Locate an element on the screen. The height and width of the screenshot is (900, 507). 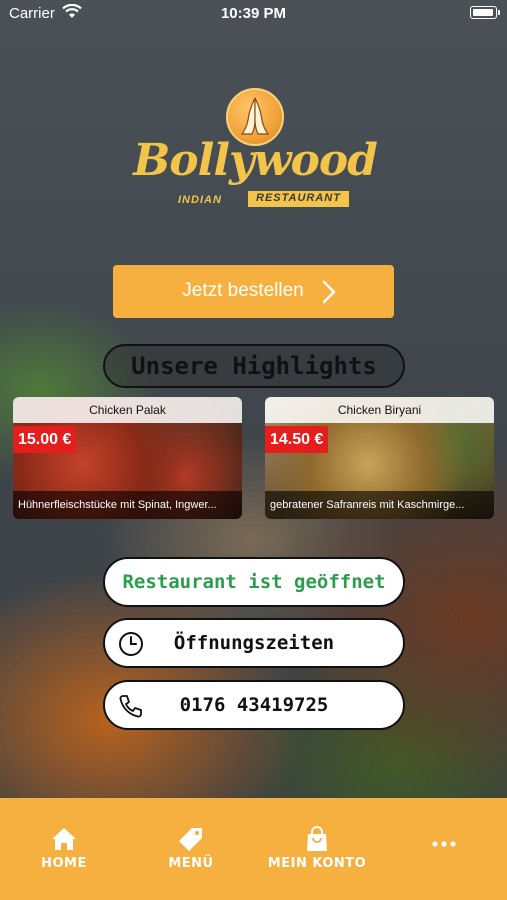
price-badge: 15.00 € is located at coordinates (45, 439).